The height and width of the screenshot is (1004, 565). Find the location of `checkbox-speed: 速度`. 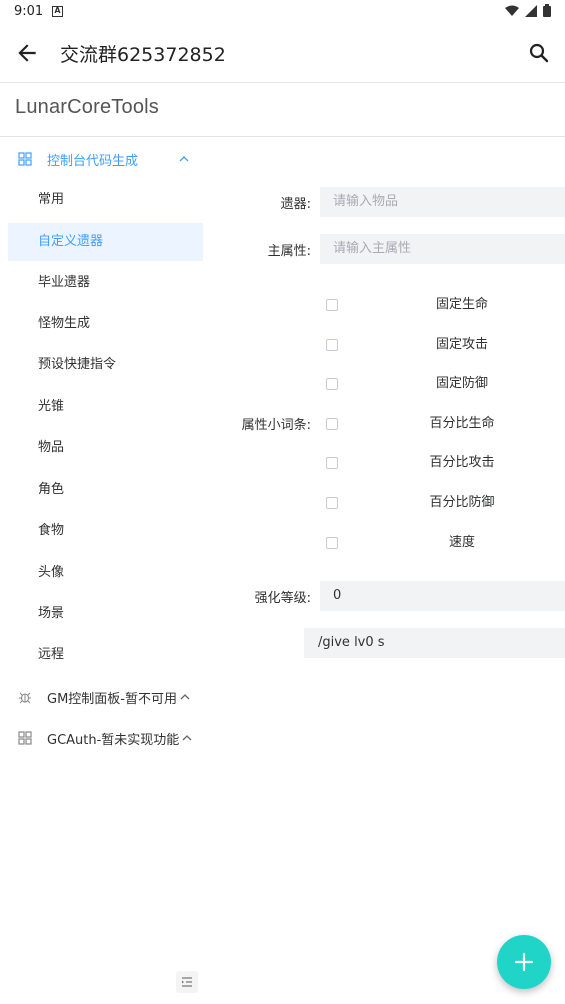

checkbox-speed: 速度 is located at coordinates (442, 543).